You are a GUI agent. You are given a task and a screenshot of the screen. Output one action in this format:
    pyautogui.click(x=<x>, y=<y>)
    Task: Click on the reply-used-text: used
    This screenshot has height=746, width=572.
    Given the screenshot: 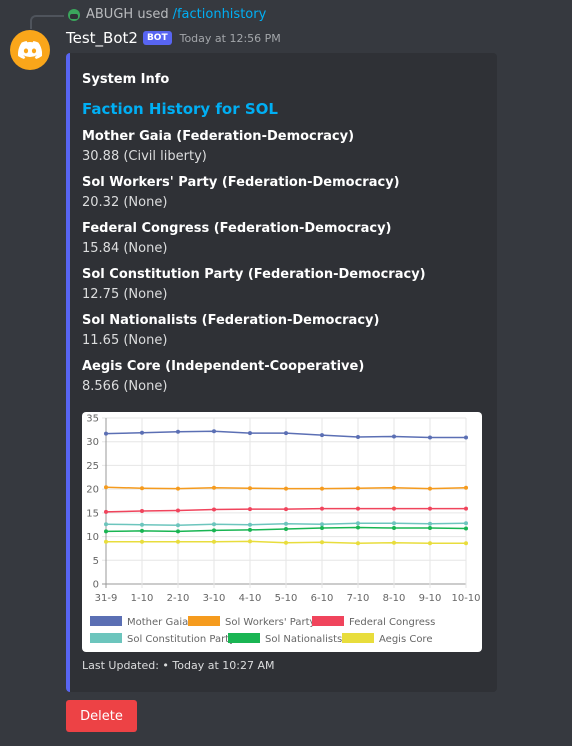 What is the action you would take?
    pyautogui.click(x=153, y=14)
    